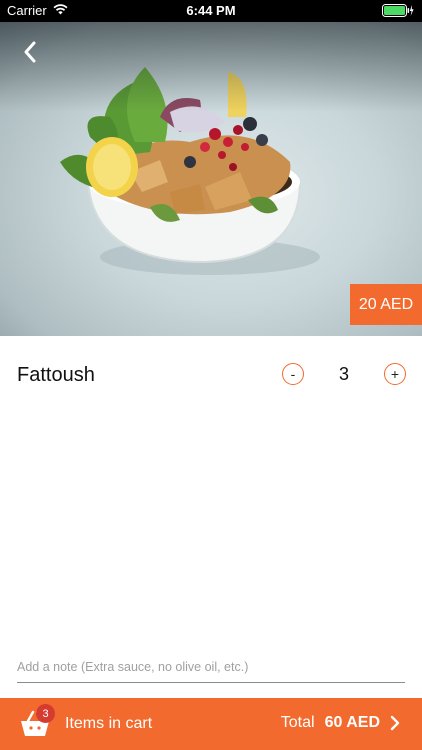  I want to click on note-input, so click(211, 667).